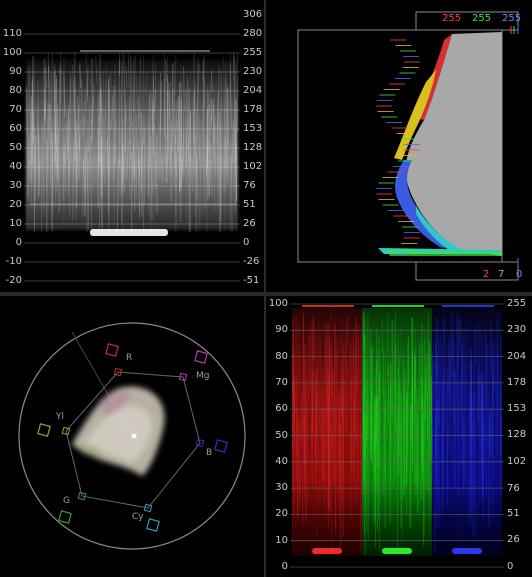  What do you see at coordinates (519, 274) in the screenshot?
I see `hist-bottom-blue: 0` at bounding box center [519, 274].